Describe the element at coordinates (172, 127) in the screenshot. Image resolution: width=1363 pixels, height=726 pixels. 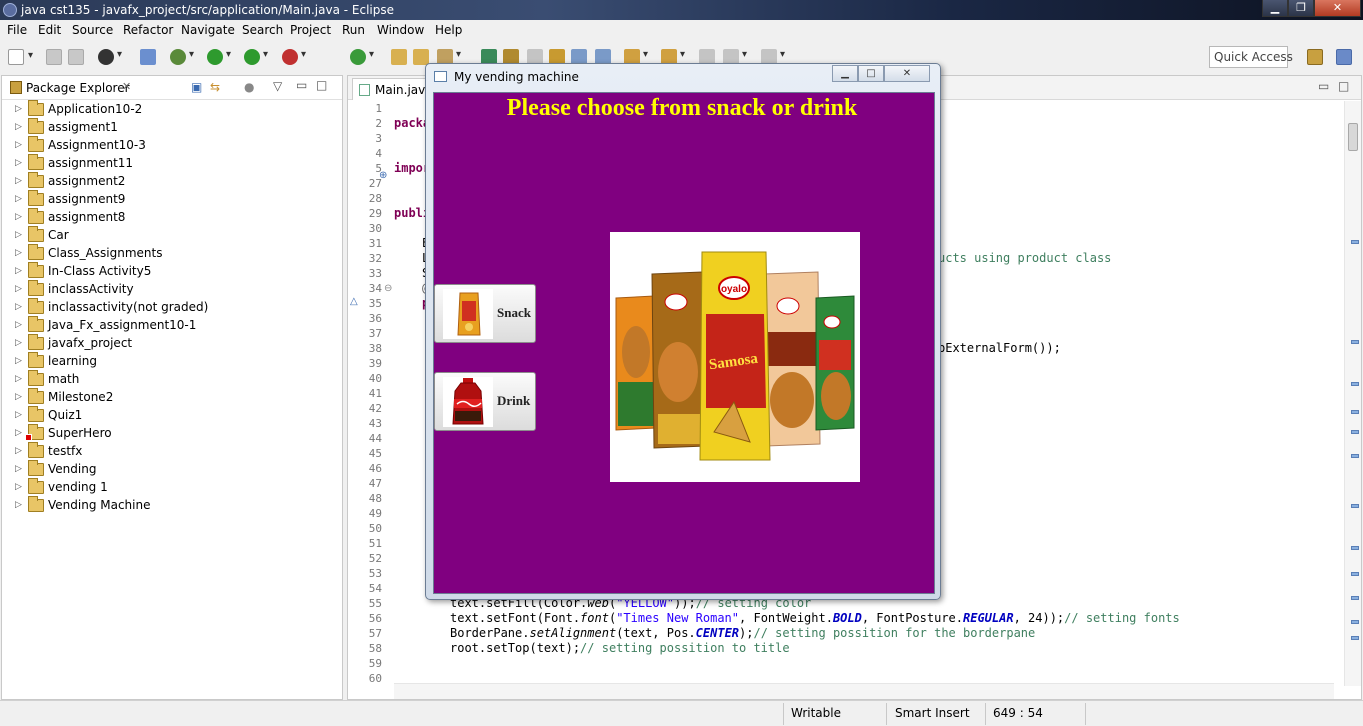
I see `tree-item: ▷ assigment1` at that location.